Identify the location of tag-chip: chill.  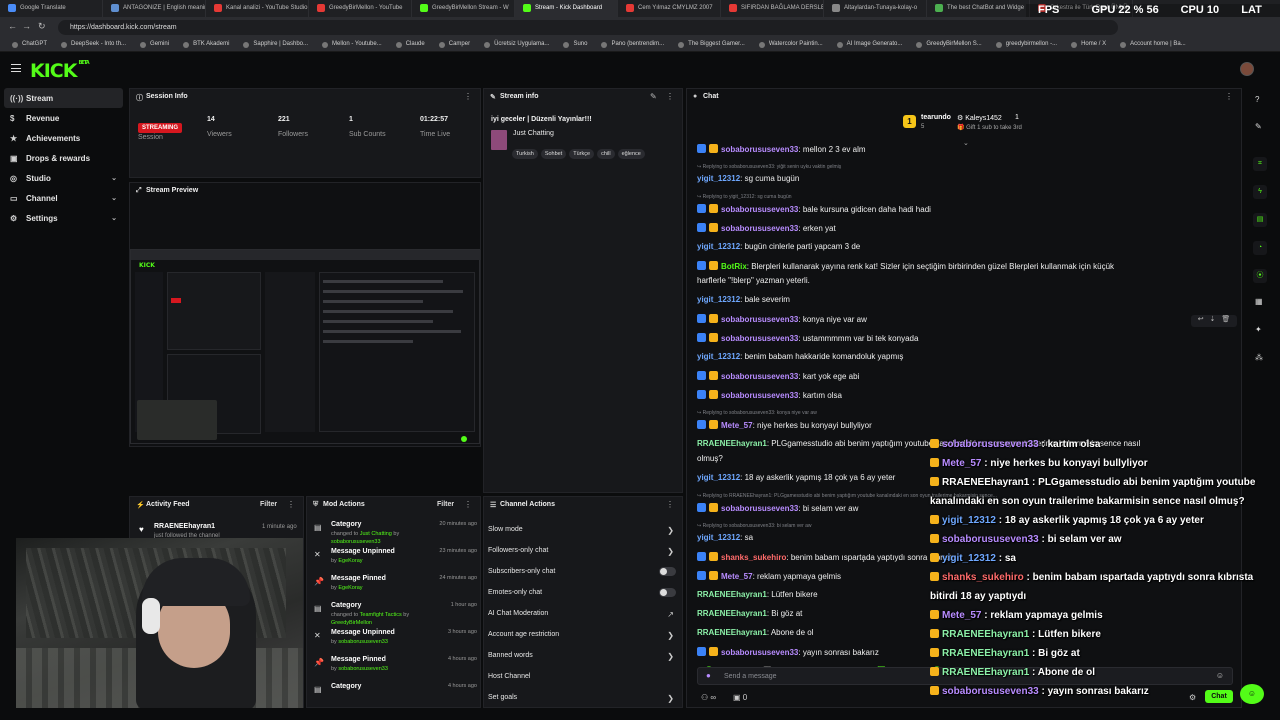
(606, 154).